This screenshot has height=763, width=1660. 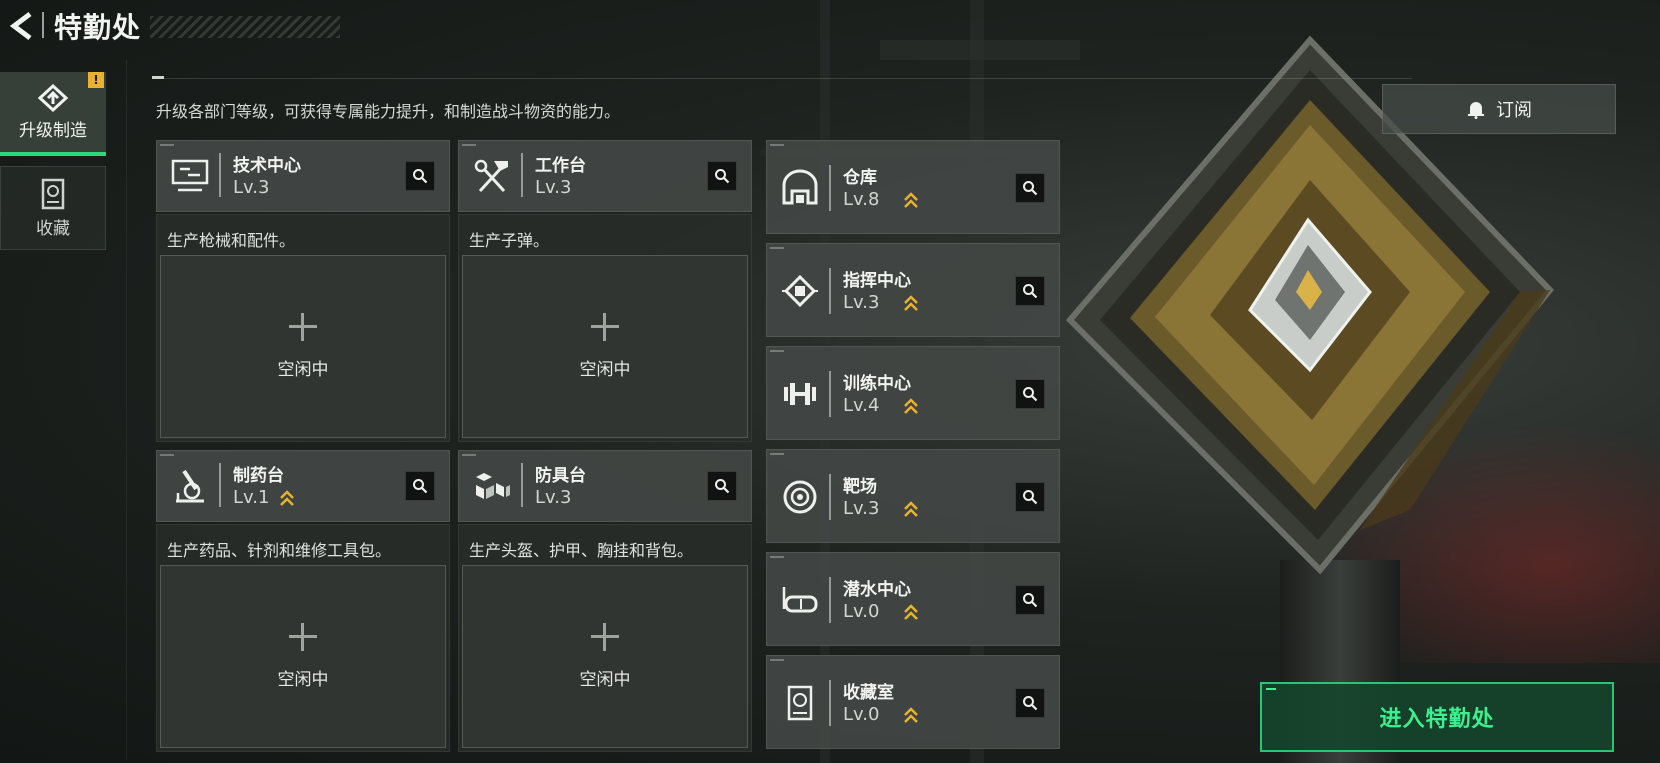 What do you see at coordinates (800, 600) in the screenshot?
I see `diving-mask-icon` at bounding box center [800, 600].